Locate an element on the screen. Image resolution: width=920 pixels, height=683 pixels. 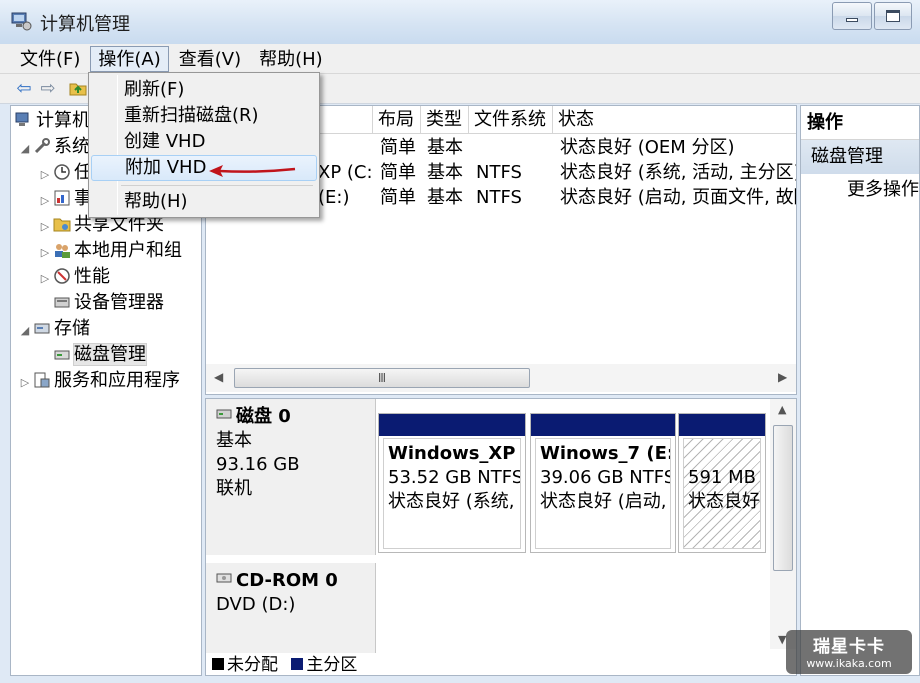
tree-item-local-users: ▷ 本地用户和组 is located at coordinates (109, 251).